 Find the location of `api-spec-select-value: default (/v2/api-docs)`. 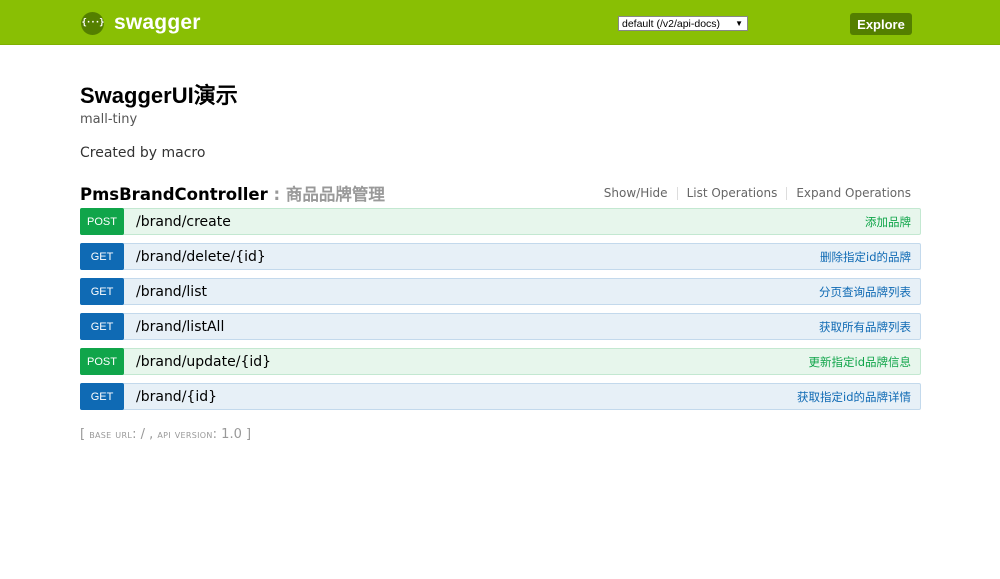

api-spec-select-value: default (/v2/api-docs) is located at coordinates (671, 23).